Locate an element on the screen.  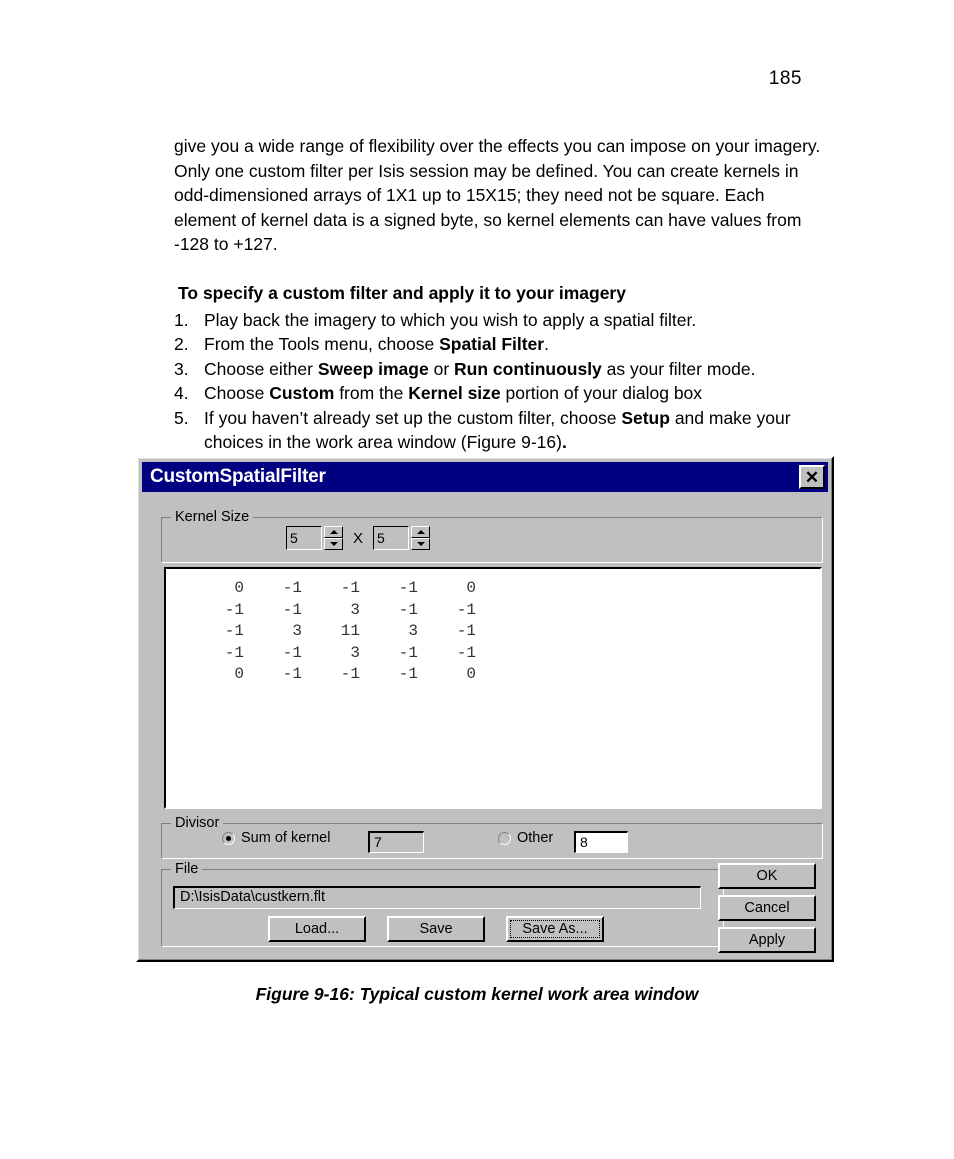
save-button: Save is located at coordinates (436, 929).